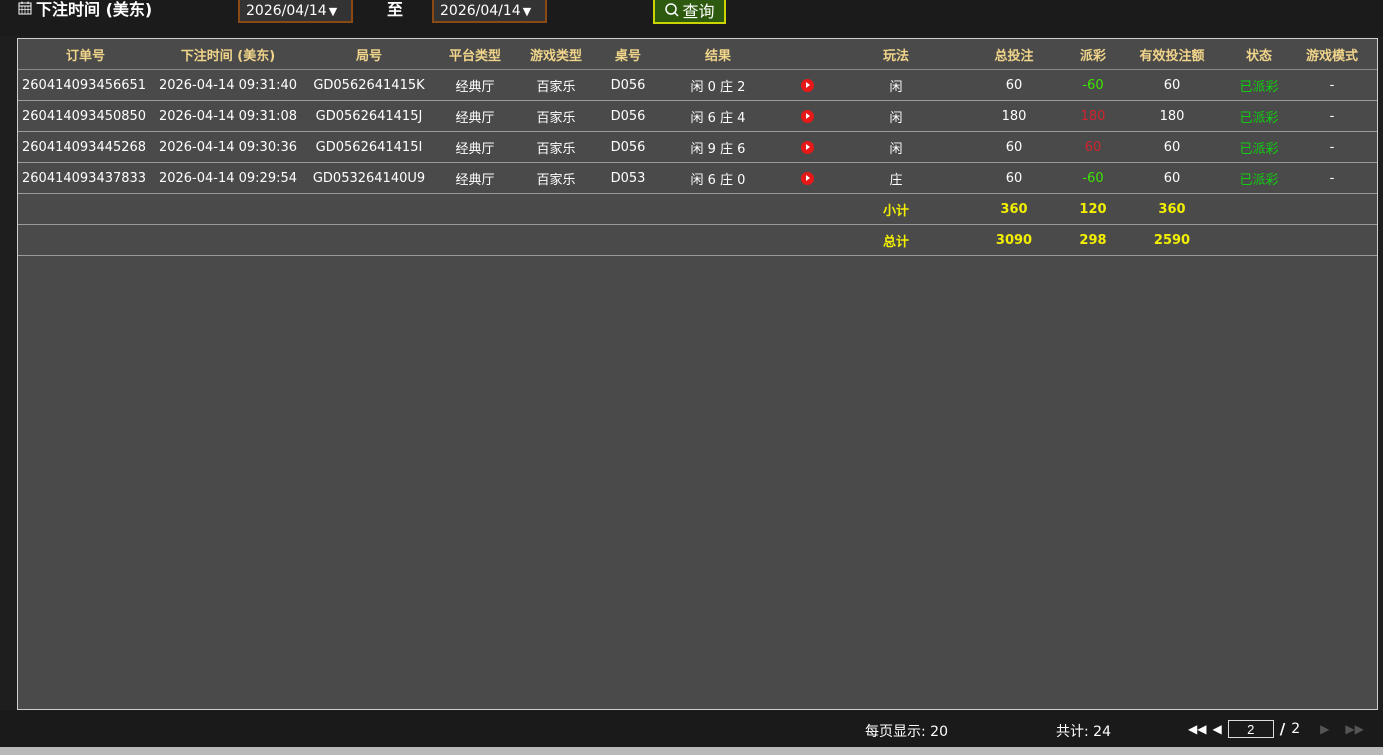  I want to click on total-bet: 3090, so click(1014, 240).